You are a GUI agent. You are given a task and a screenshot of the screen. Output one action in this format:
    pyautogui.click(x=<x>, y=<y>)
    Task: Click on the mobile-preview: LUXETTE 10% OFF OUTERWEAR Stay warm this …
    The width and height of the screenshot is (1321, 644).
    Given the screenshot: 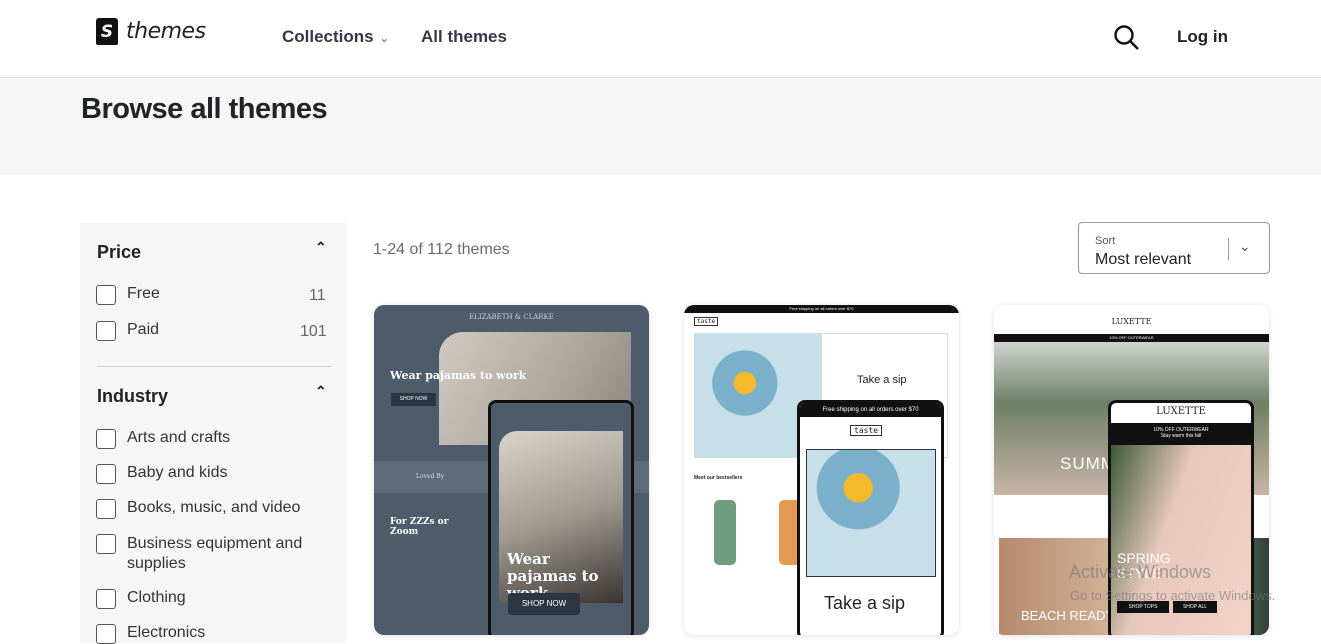 What is the action you would take?
    pyautogui.click(x=1181, y=517)
    